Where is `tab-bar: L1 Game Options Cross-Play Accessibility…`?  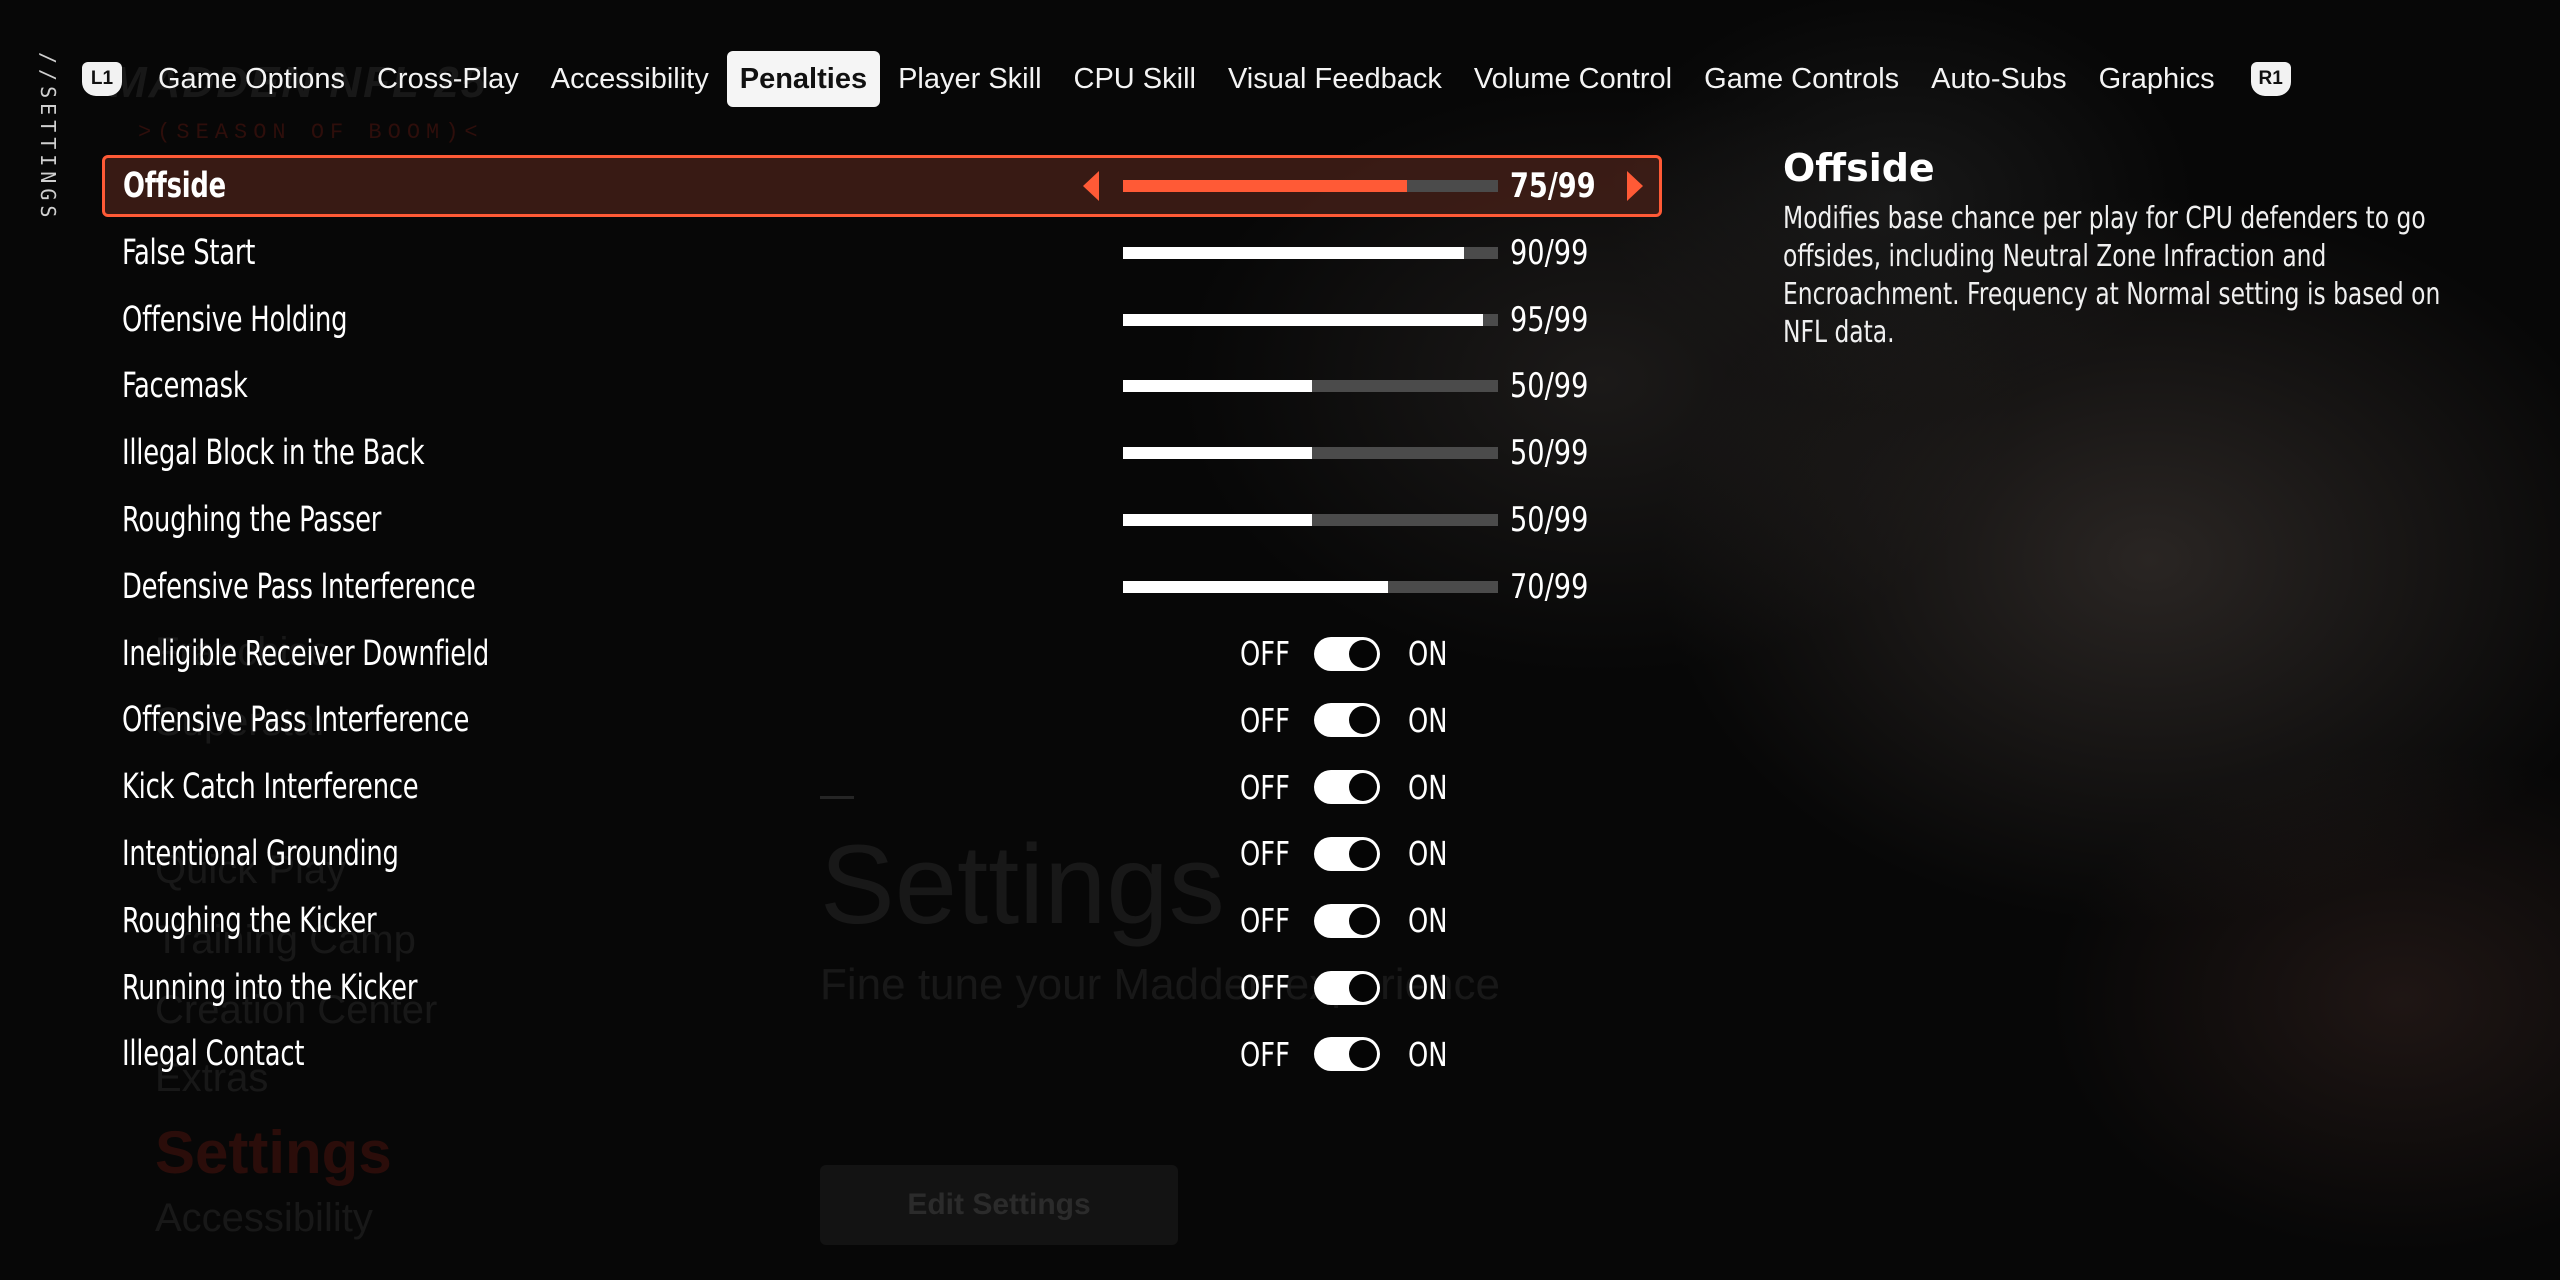 tab-bar: L1 Game Options Cross-Play Accessibility… is located at coordinates (1186, 79).